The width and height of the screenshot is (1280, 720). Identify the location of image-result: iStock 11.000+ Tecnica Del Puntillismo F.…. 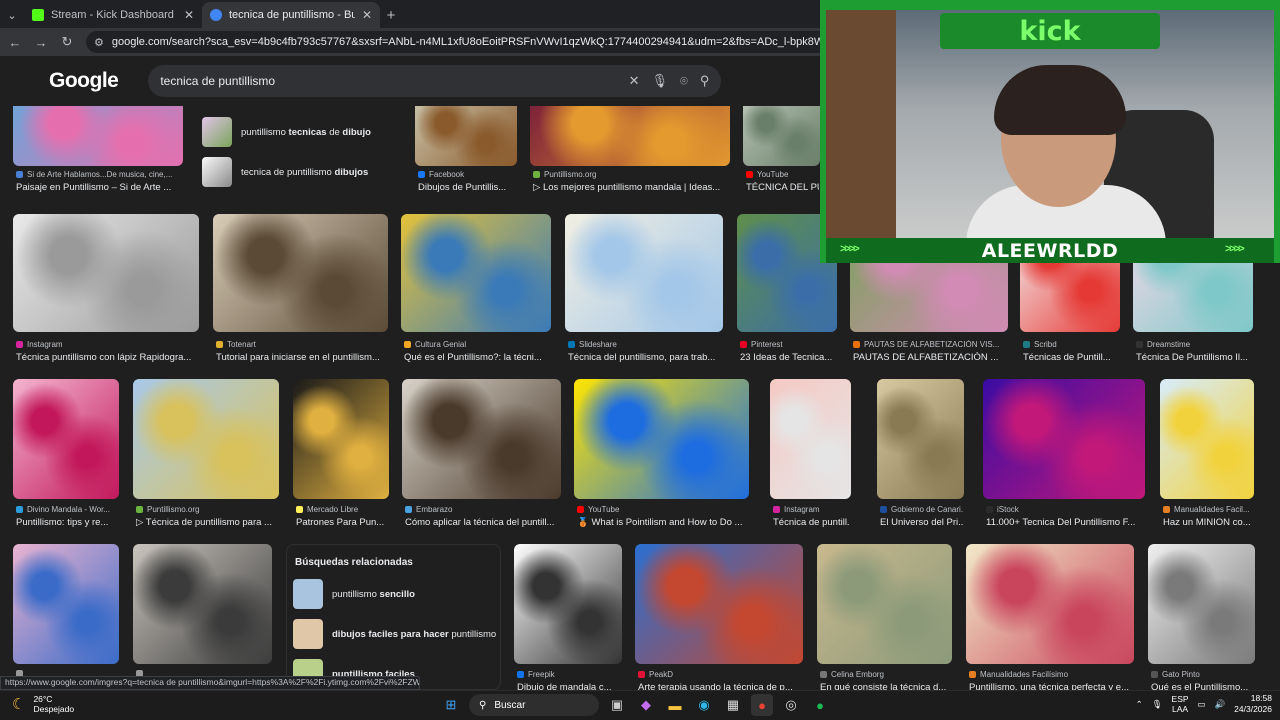
(1064, 461).